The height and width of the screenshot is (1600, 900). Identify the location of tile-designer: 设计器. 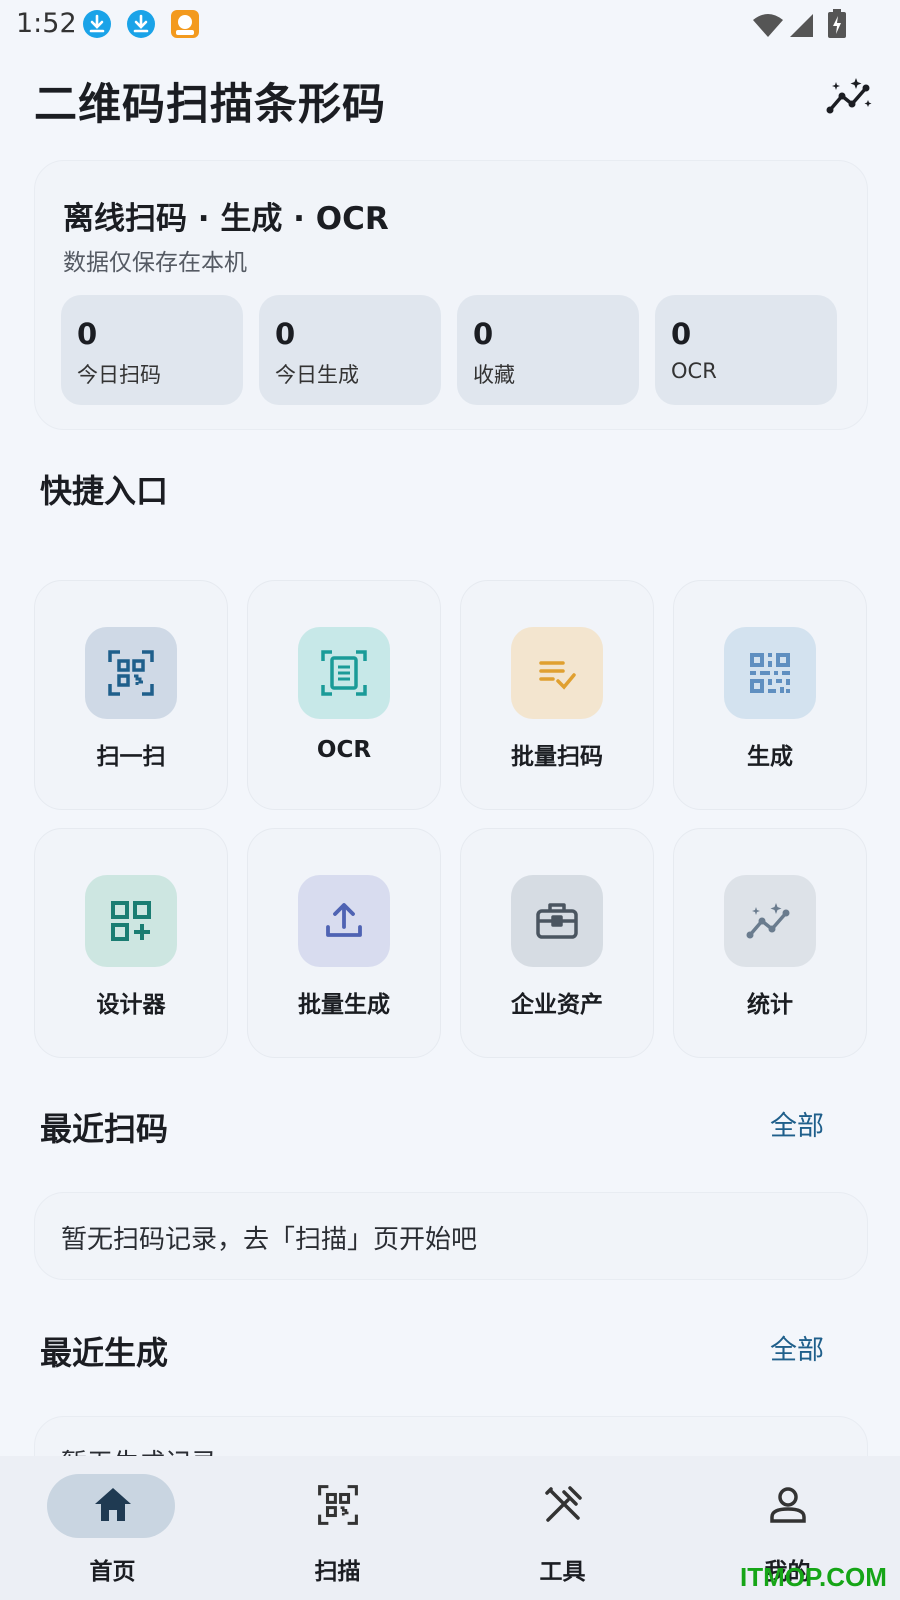
(131, 943).